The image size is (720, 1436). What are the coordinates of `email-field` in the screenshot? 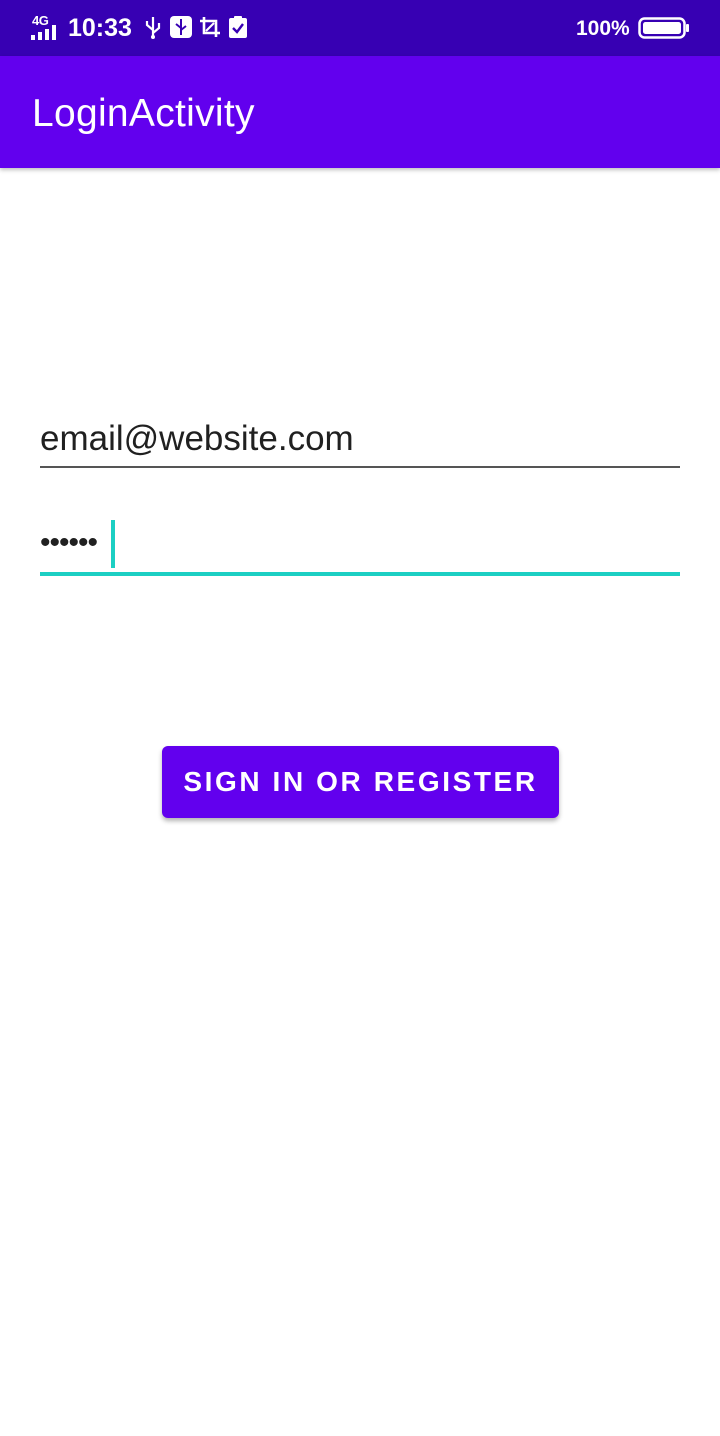 It's located at (360, 438).